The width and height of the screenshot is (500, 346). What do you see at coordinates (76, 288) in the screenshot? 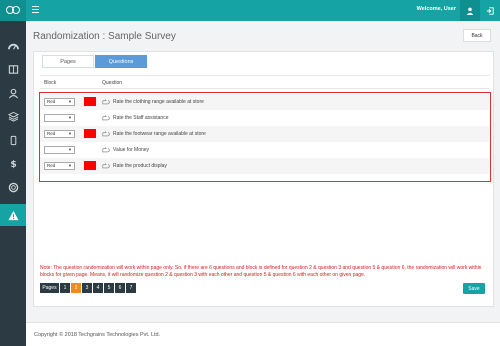
I see `page-link-2: 2` at bounding box center [76, 288].